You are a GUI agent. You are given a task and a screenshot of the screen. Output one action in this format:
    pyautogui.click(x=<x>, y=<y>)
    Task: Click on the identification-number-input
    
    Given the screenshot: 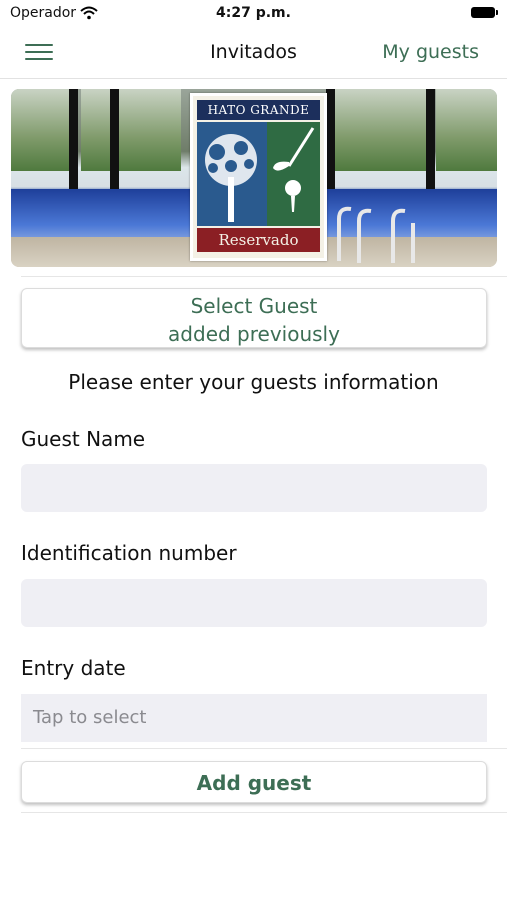 What is the action you would take?
    pyautogui.click(x=254, y=603)
    